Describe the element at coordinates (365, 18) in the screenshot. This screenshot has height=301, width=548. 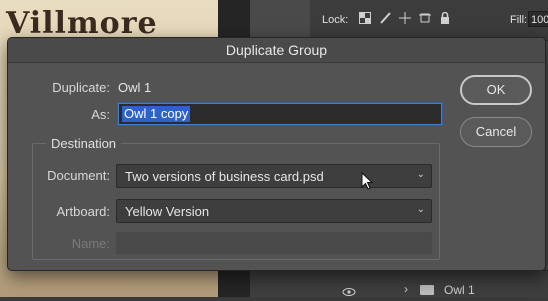
I see `lock-transparent-icon` at that location.